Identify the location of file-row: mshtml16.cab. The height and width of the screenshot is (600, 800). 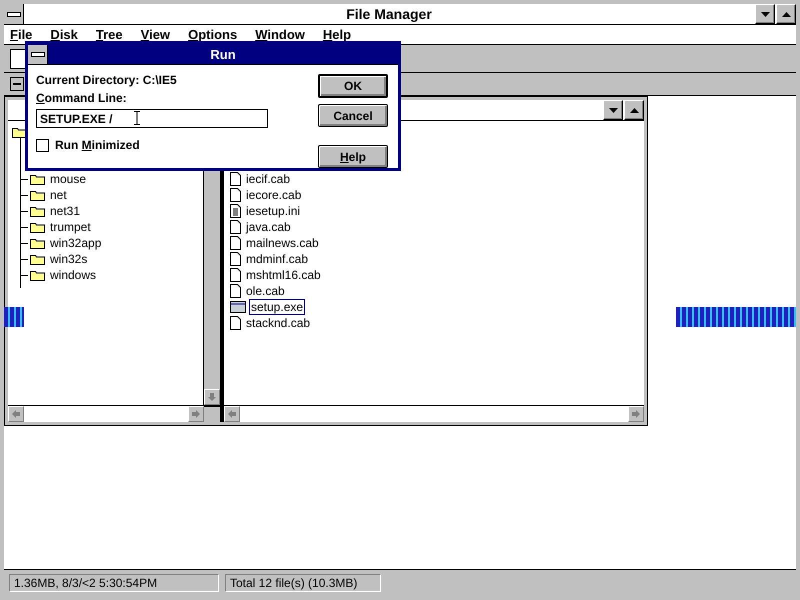
(437, 275).